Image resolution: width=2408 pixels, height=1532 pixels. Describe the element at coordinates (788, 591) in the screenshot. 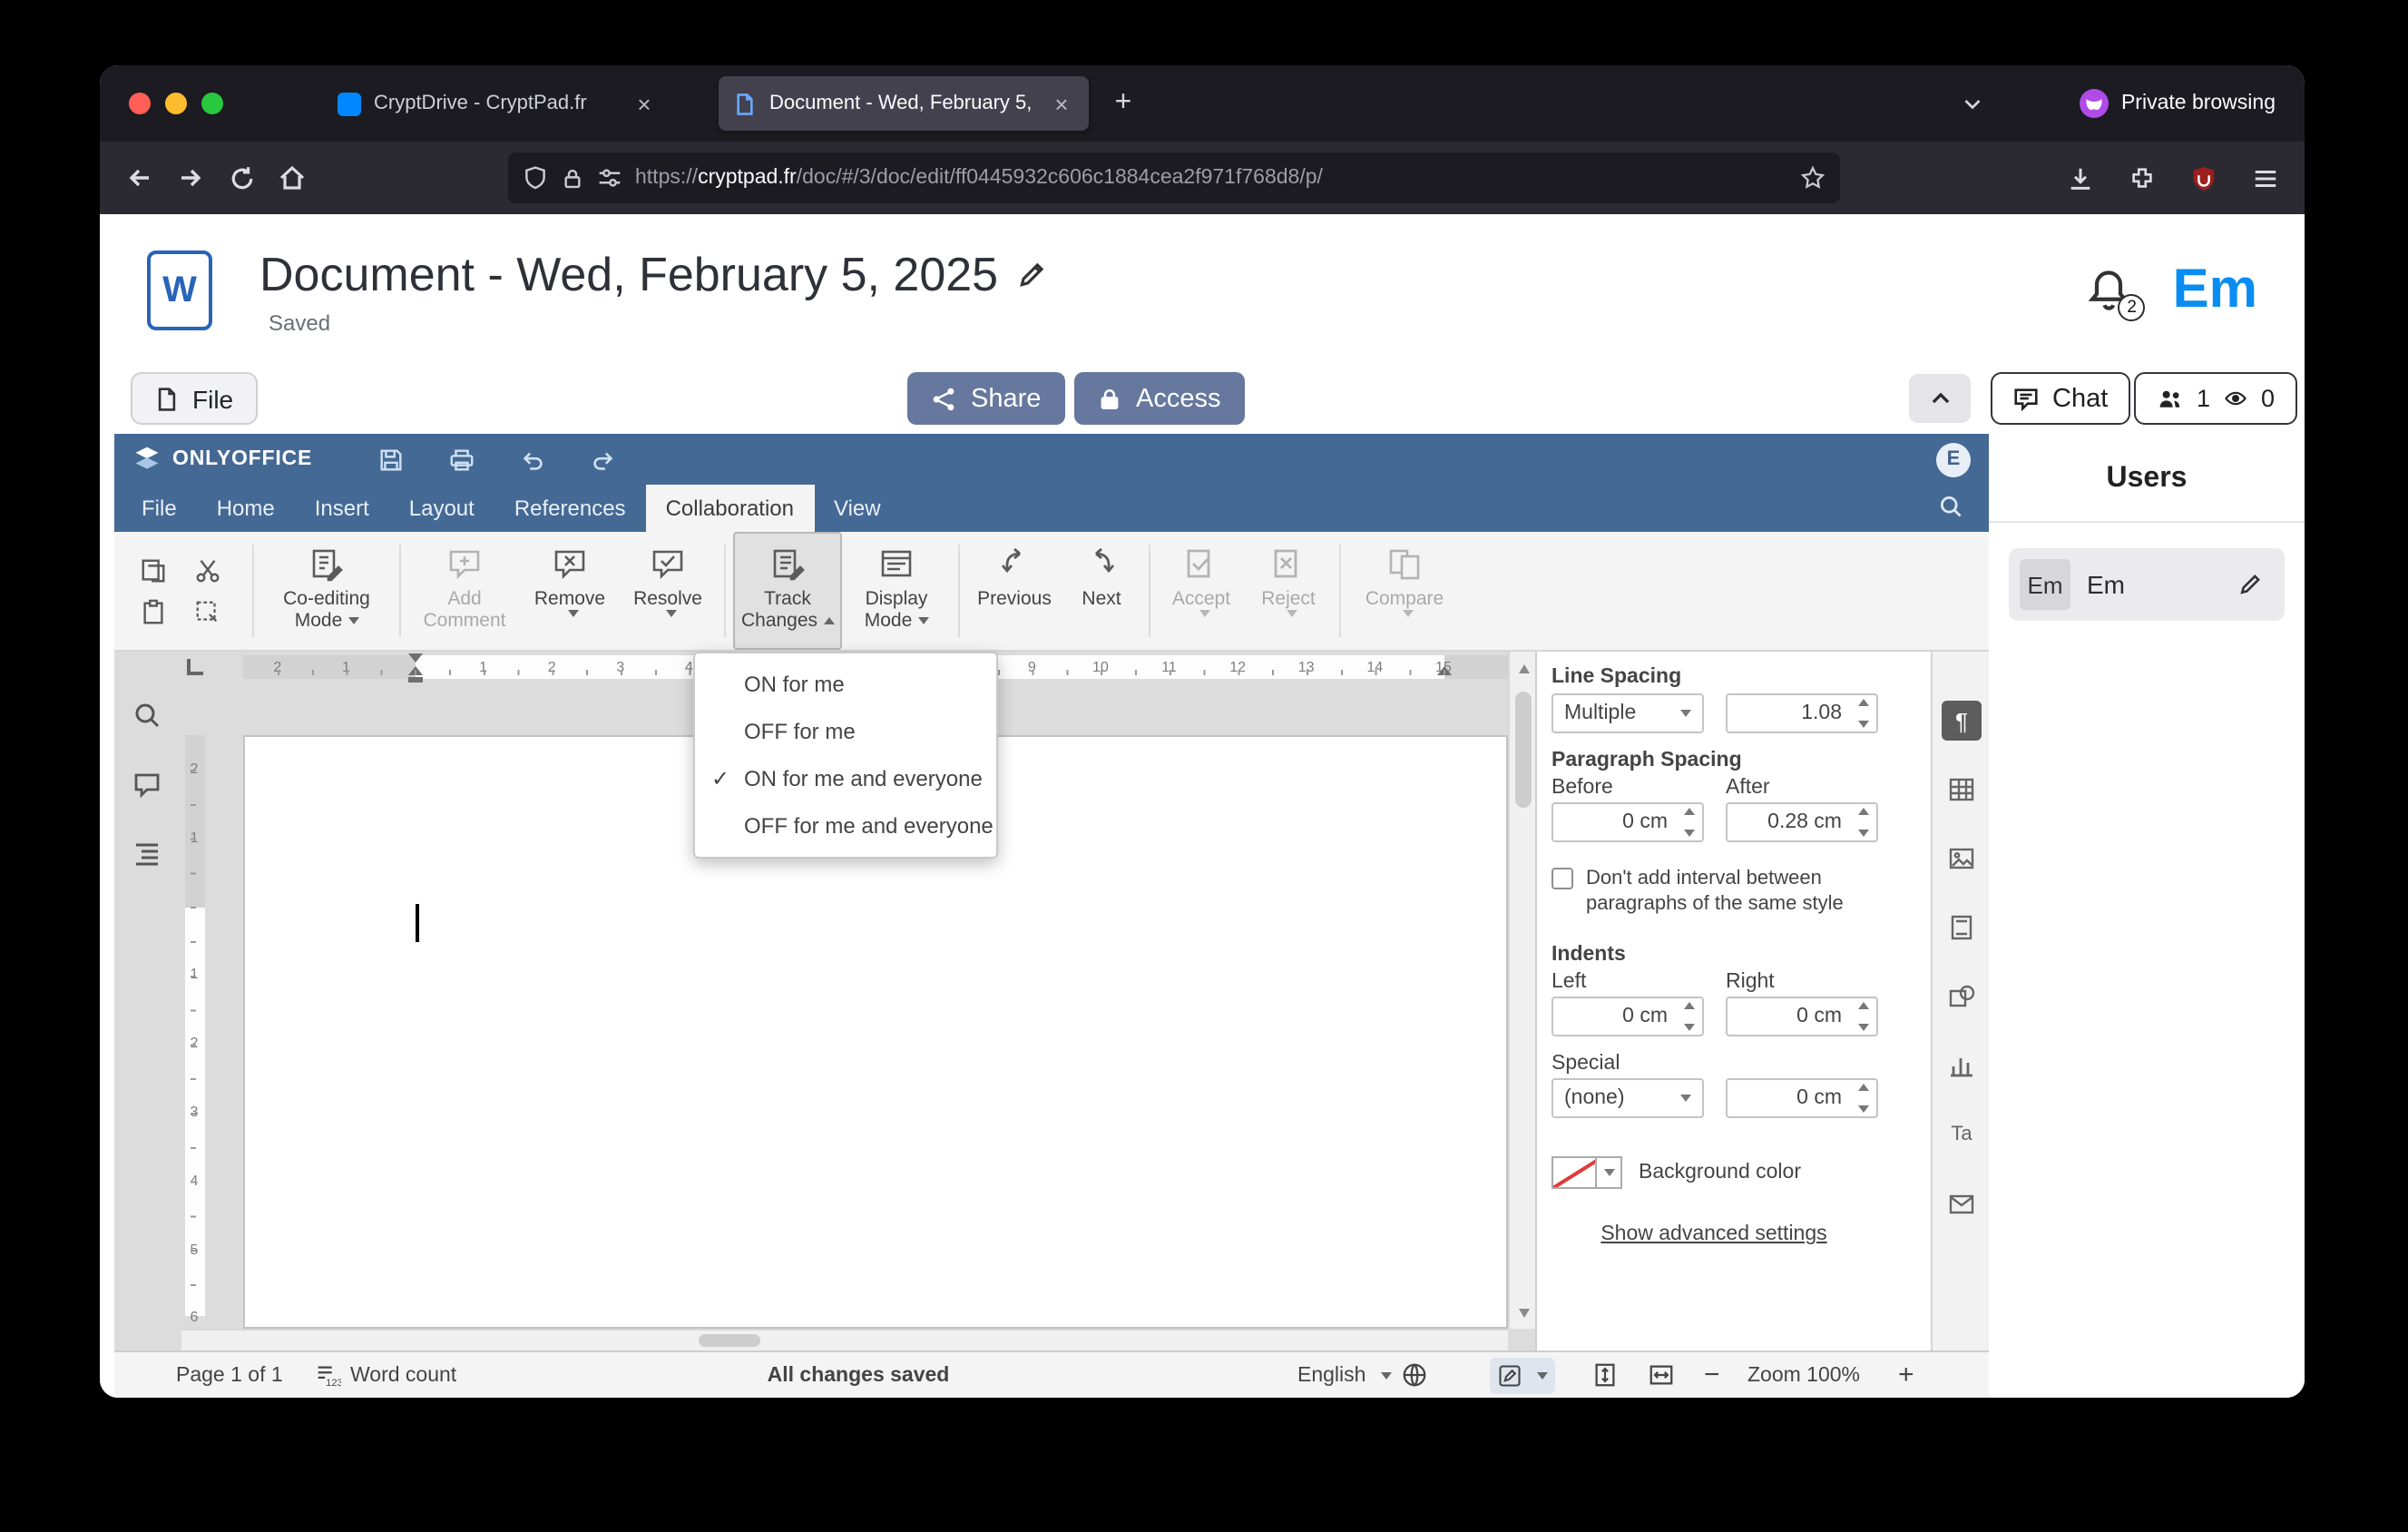

I see `track-changes-button: Track Changes` at that location.